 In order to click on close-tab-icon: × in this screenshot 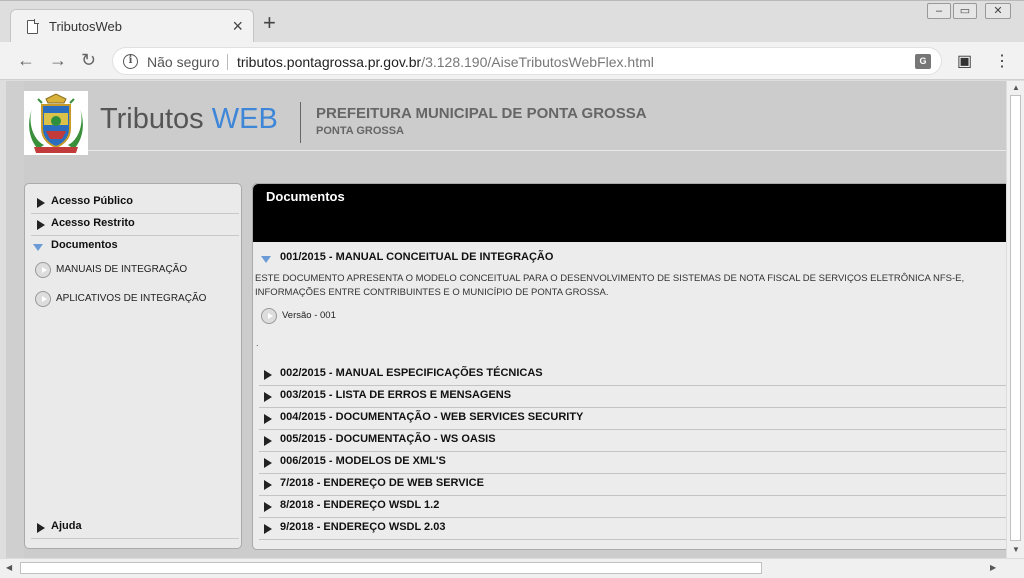, I will do `click(237, 26)`.